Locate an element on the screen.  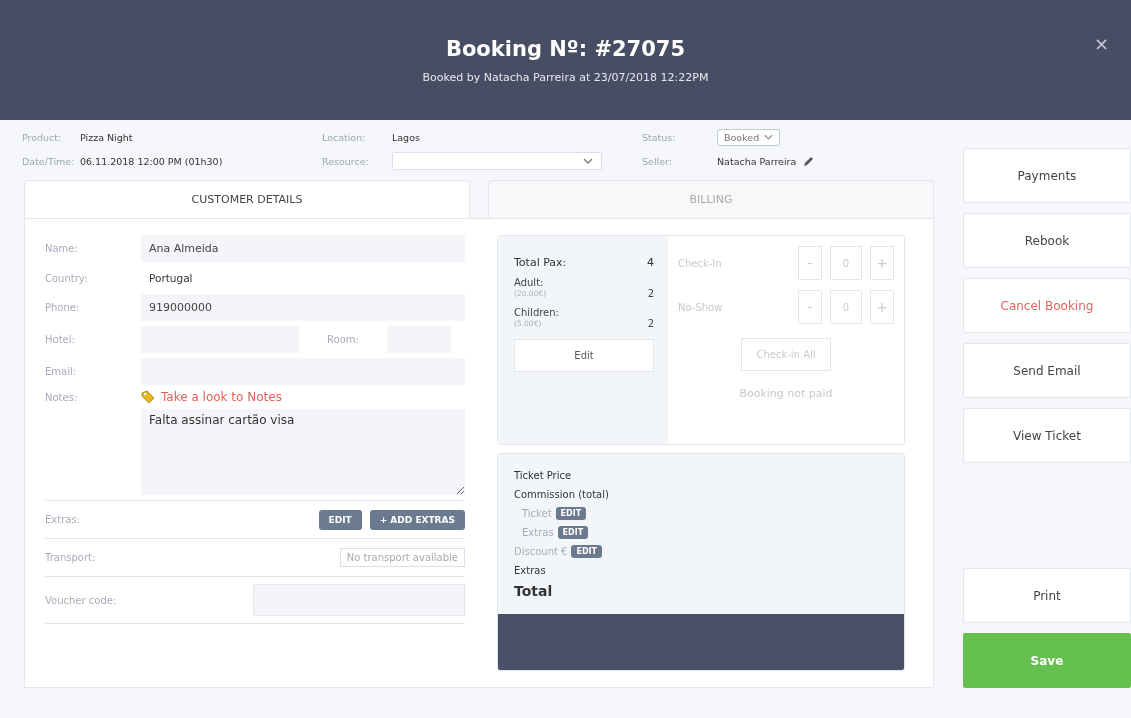
field-label: Status: is located at coordinates (659, 137).